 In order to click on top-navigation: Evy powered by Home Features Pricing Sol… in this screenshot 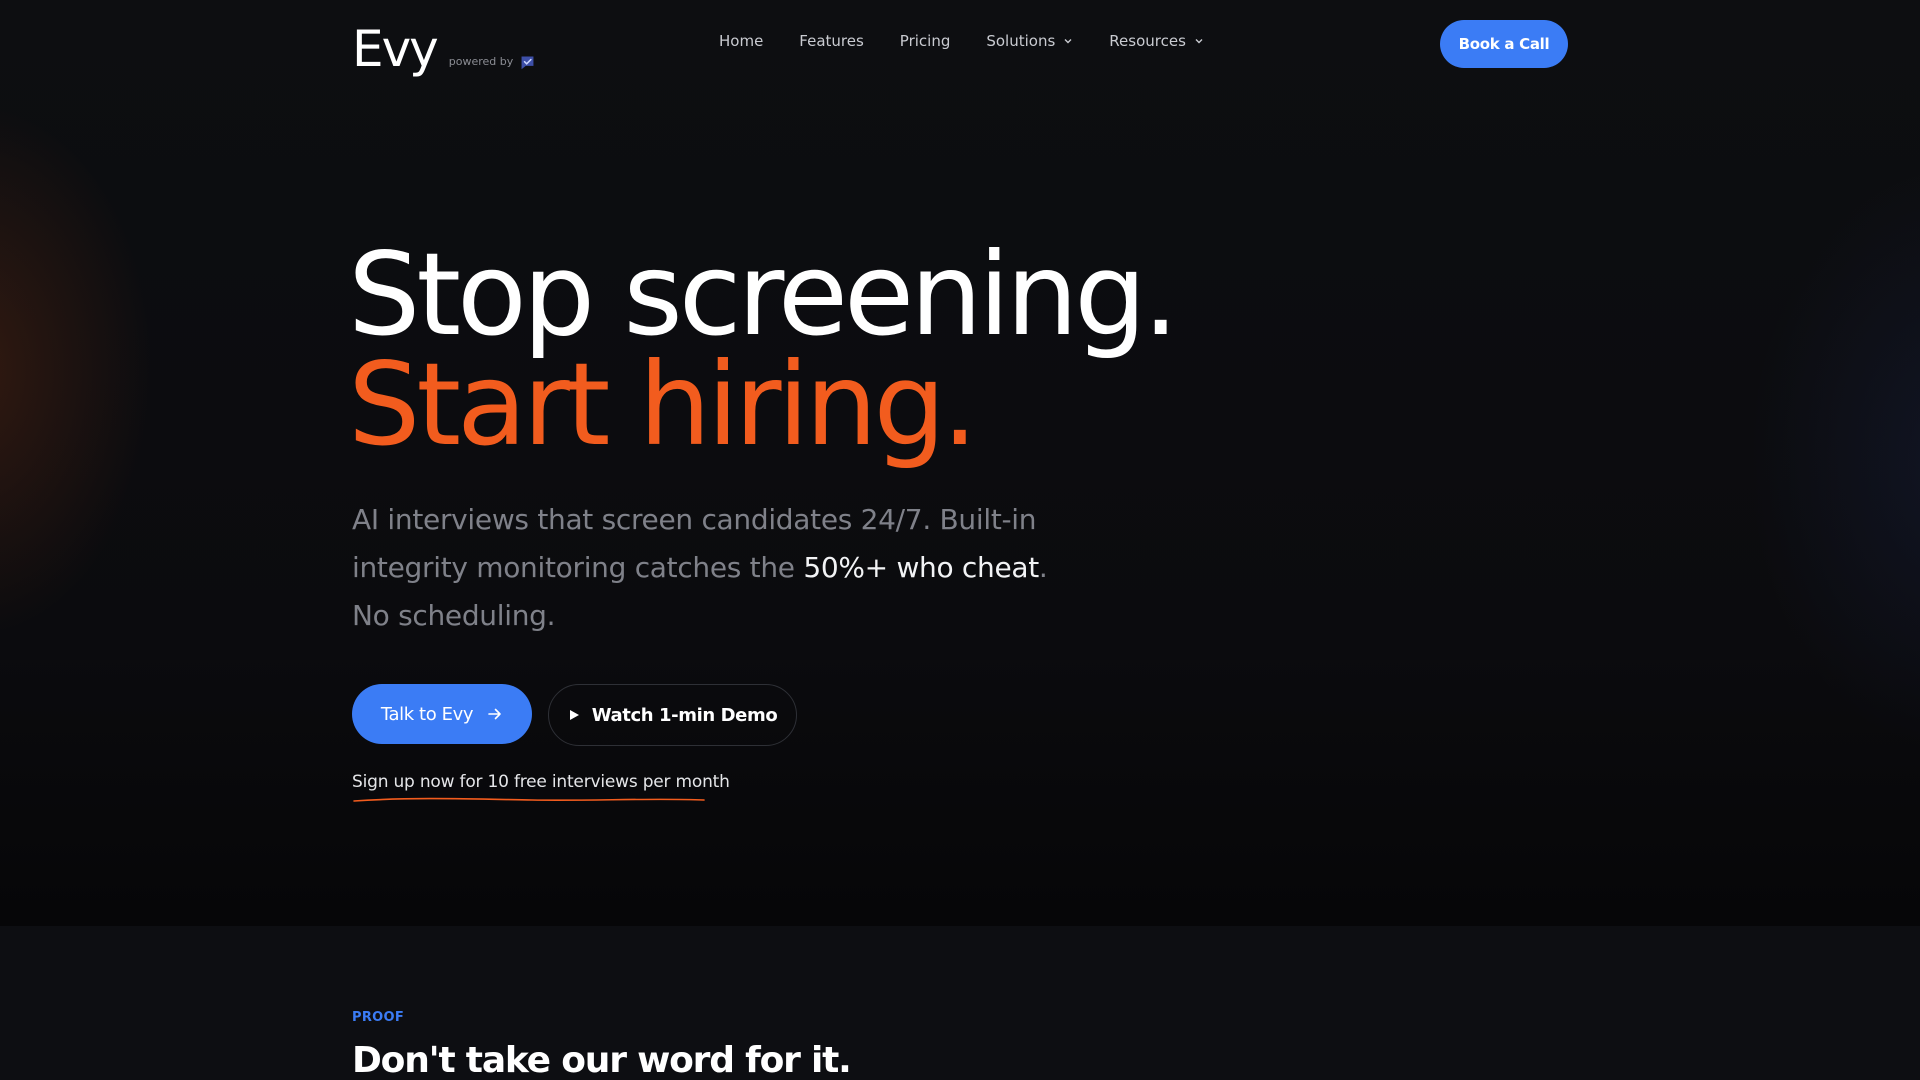, I will do `click(960, 45)`.